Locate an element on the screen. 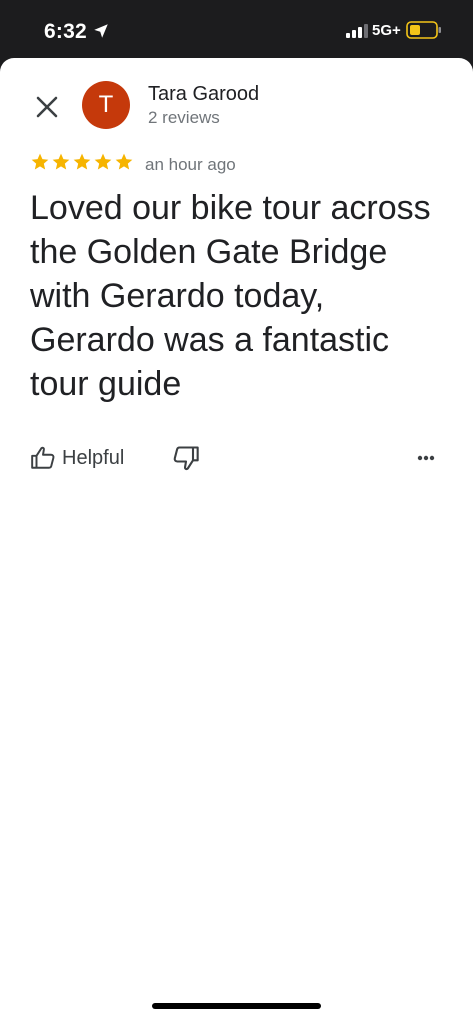  review-time: an hour ago is located at coordinates (190, 164).